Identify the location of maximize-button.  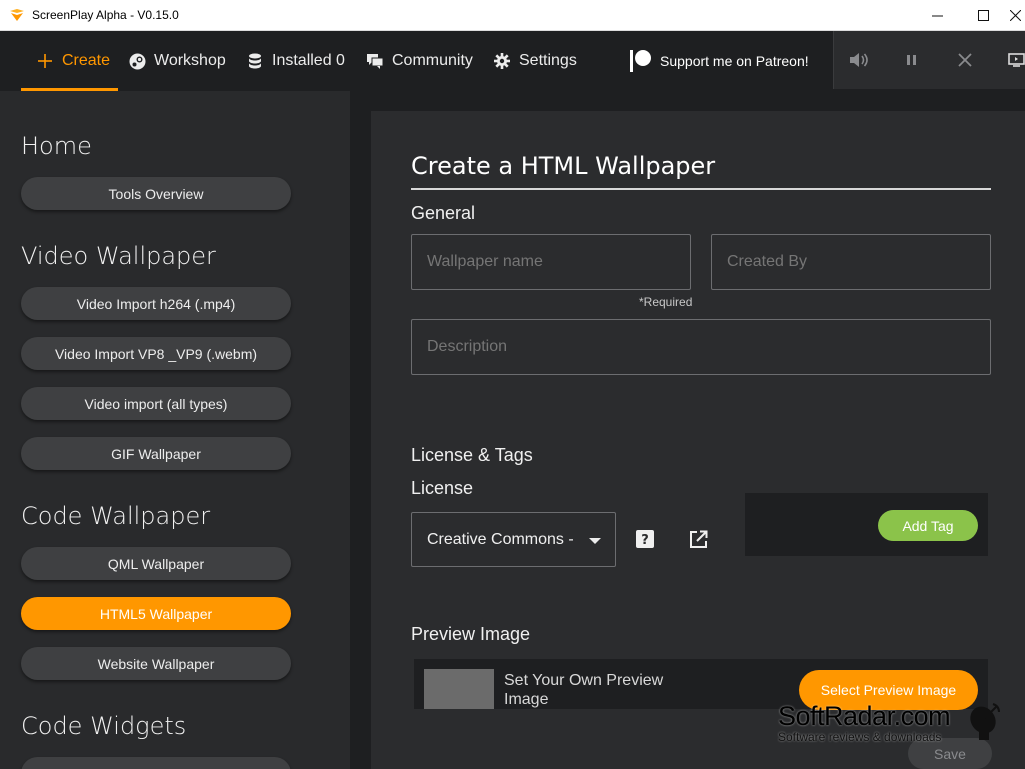
(983, 15).